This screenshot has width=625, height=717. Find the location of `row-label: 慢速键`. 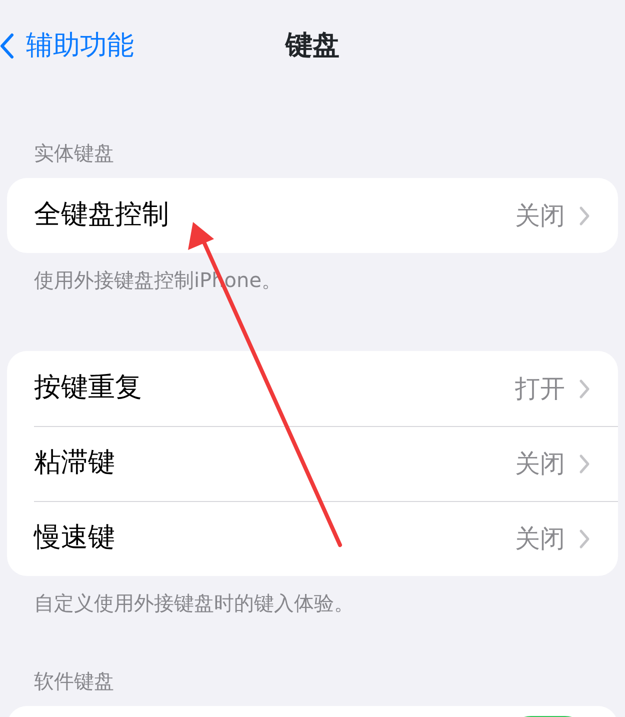

row-label: 慢速键 is located at coordinates (74, 538).